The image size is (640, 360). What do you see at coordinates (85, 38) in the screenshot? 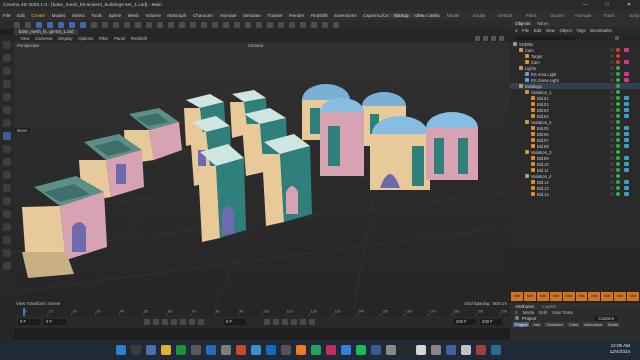
I see `viewport-menu-options: Options` at bounding box center [85, 38].